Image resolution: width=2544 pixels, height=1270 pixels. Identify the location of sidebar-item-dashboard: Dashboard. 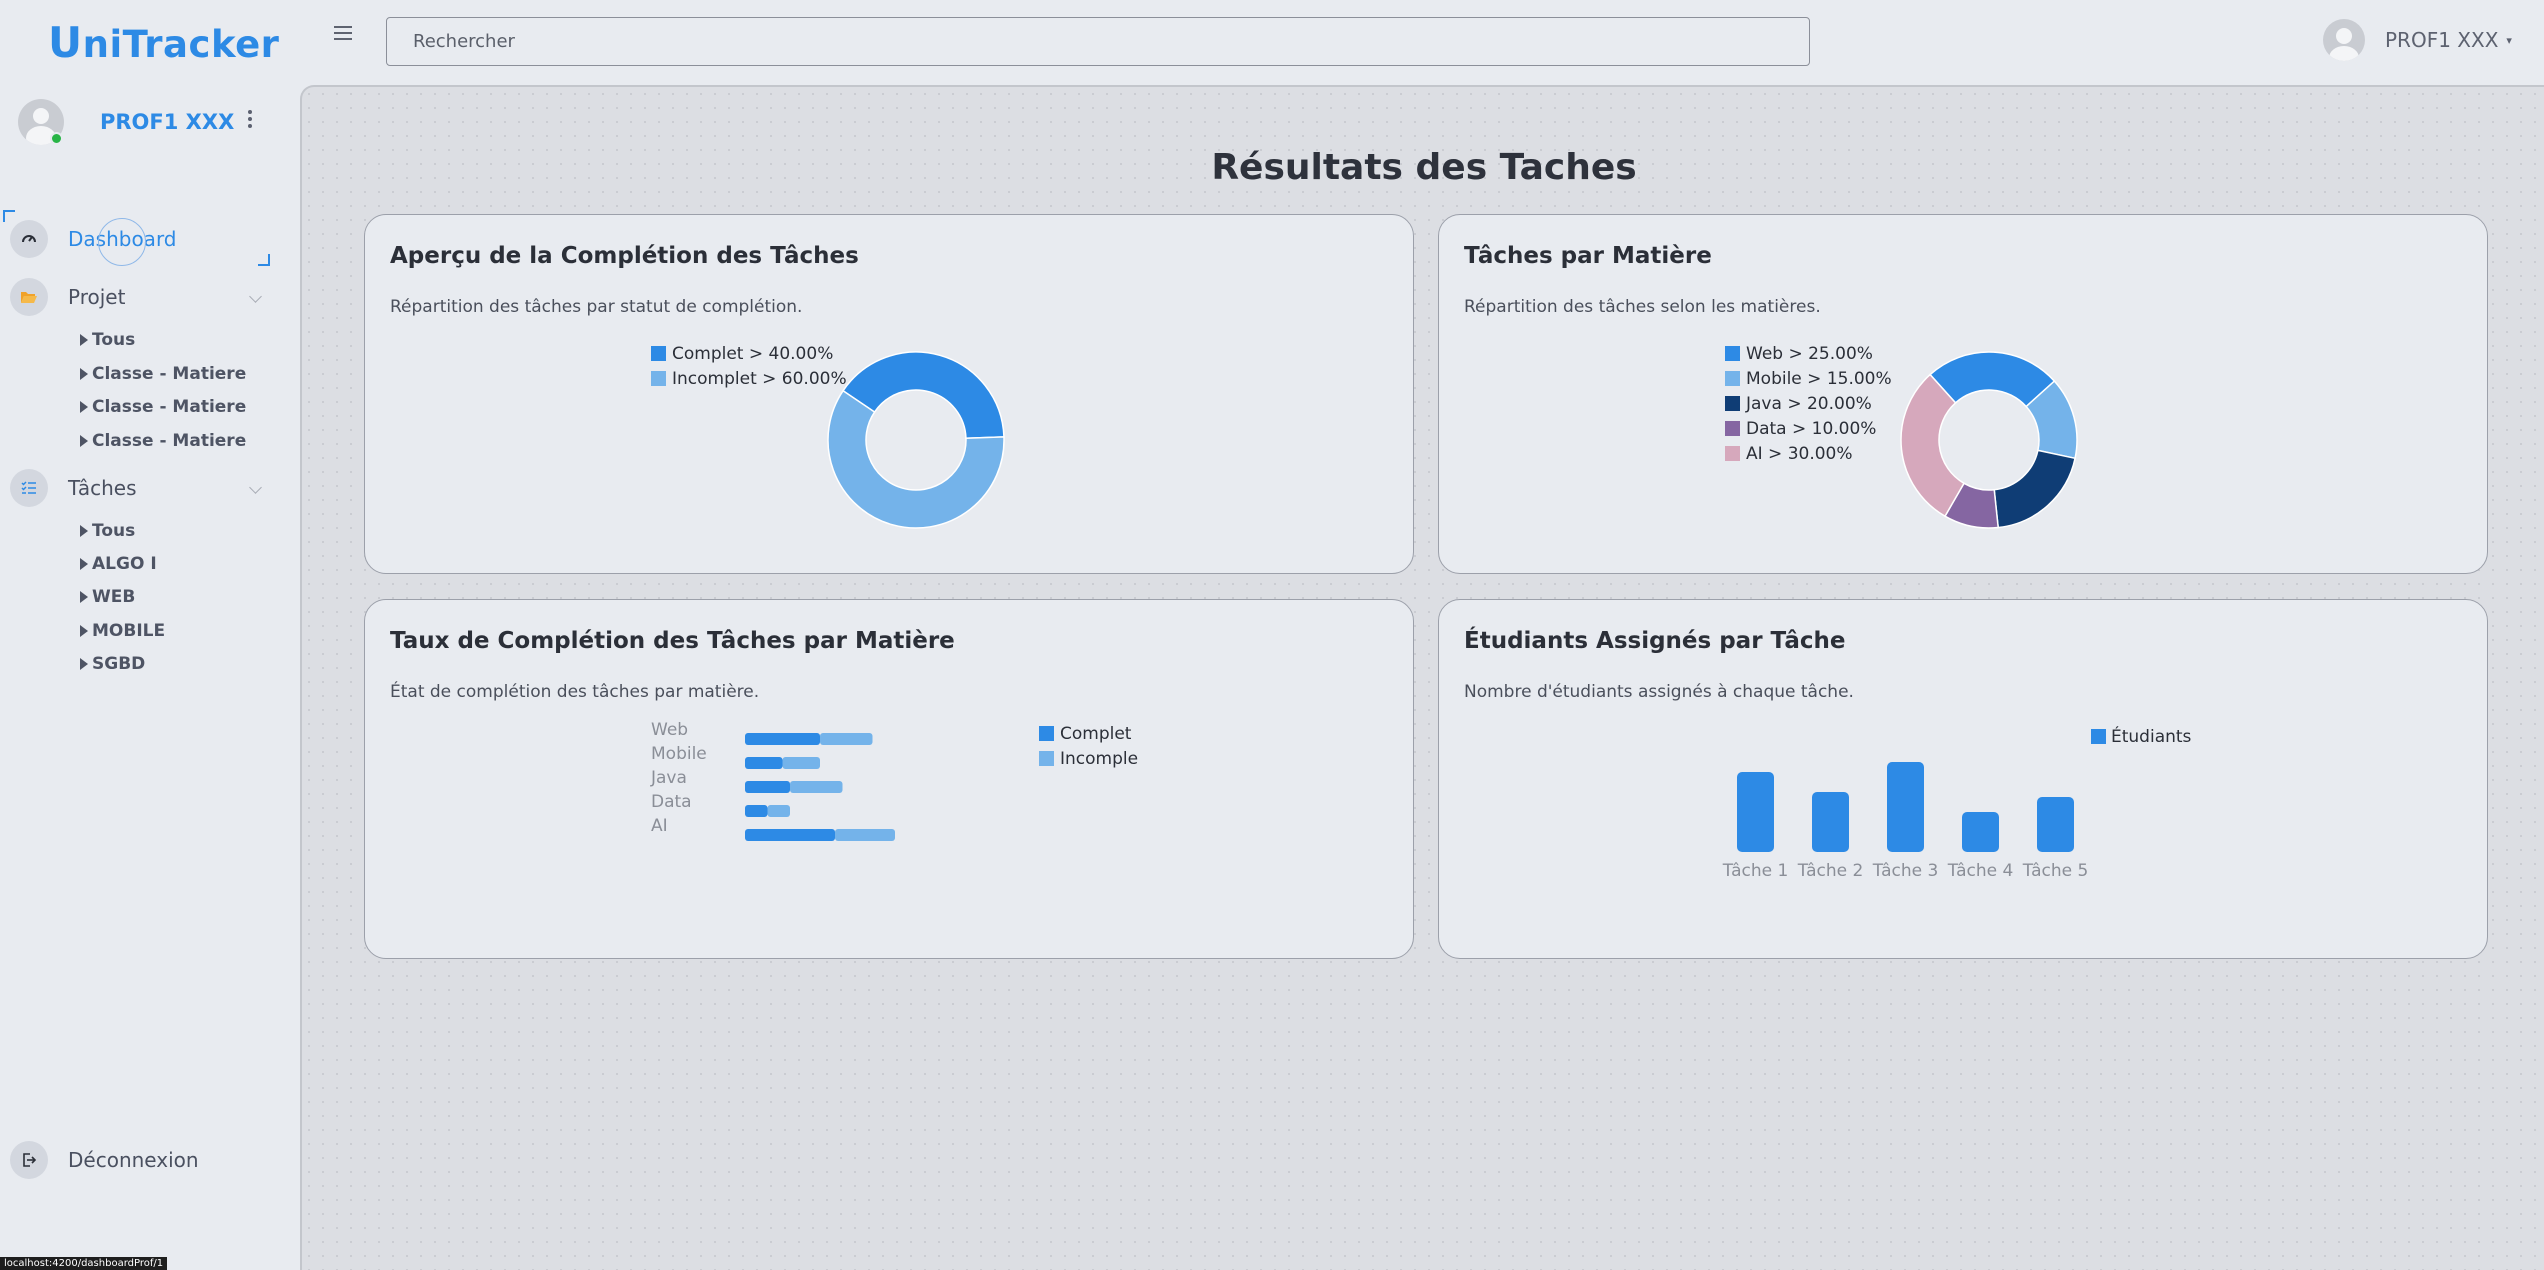
(135, 239).